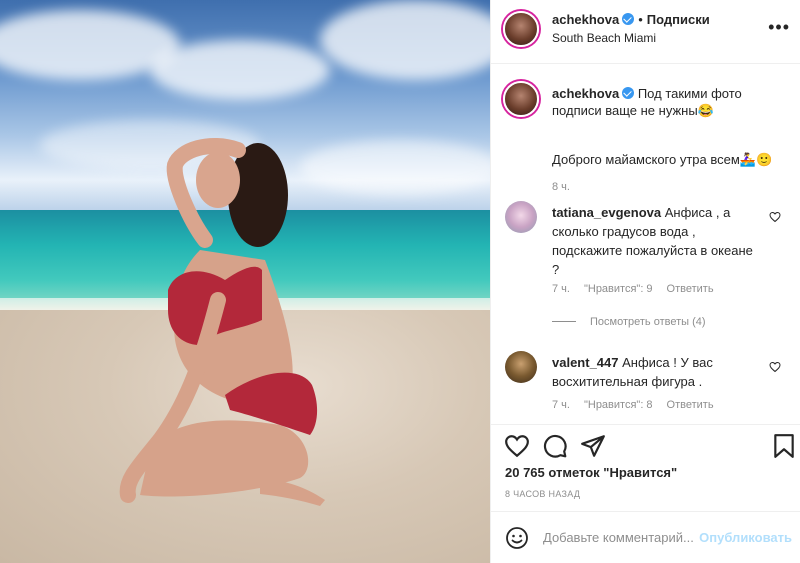 The image size is (800, 563). What do you see at coordinates (521, 99) in the screenshot?
I see `caption-avatar` at bounding box center [521, 99].